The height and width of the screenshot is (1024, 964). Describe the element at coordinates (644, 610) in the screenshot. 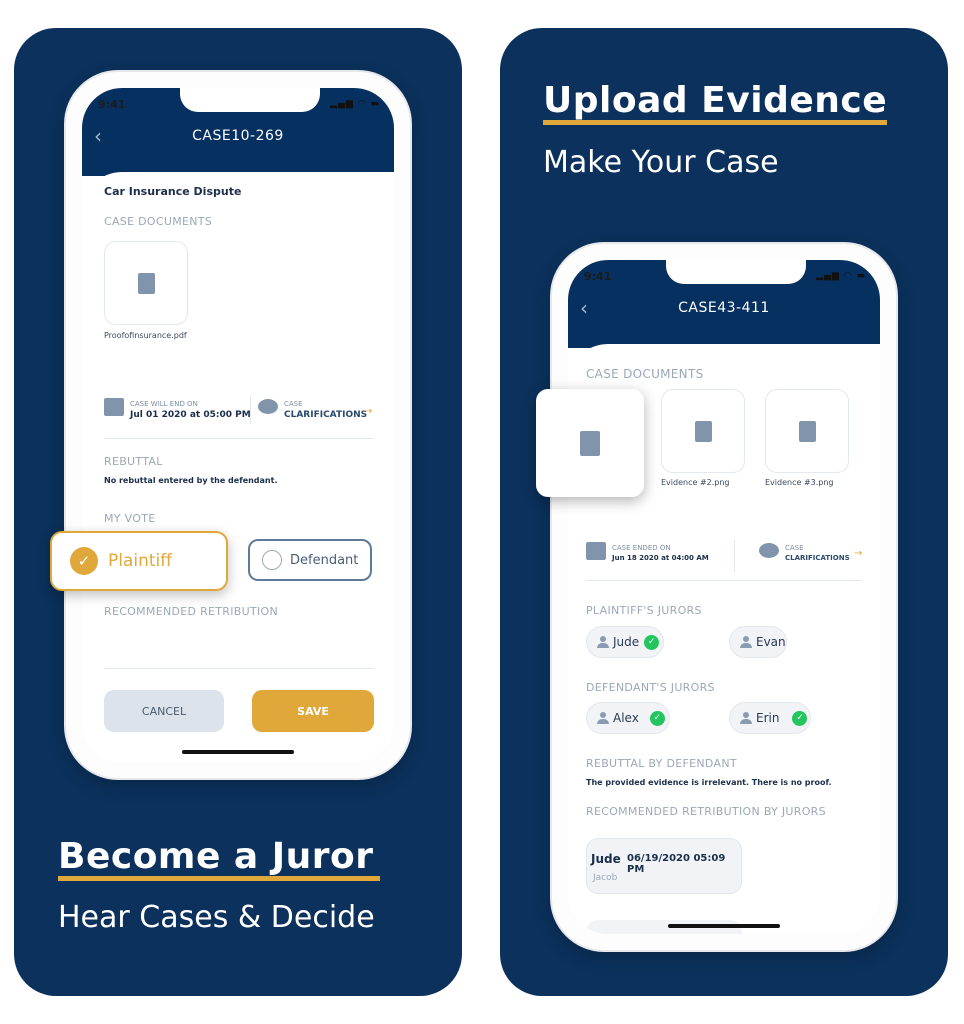

I see `plaintiff-jurors-label: PLAINTIFF'S JURORS` at that location.